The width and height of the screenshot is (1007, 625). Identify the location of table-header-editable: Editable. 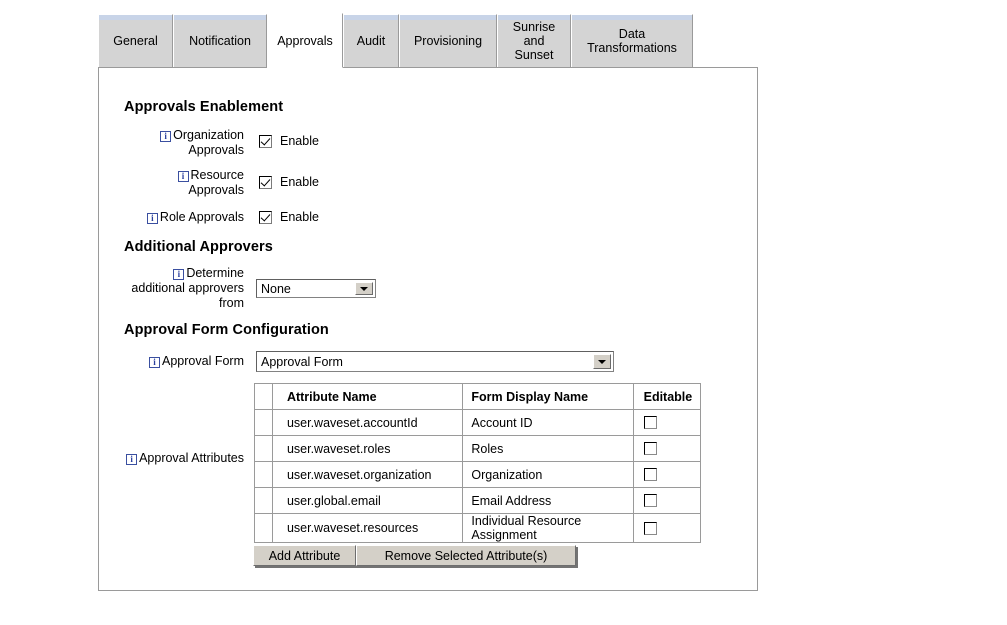
(667, 396).